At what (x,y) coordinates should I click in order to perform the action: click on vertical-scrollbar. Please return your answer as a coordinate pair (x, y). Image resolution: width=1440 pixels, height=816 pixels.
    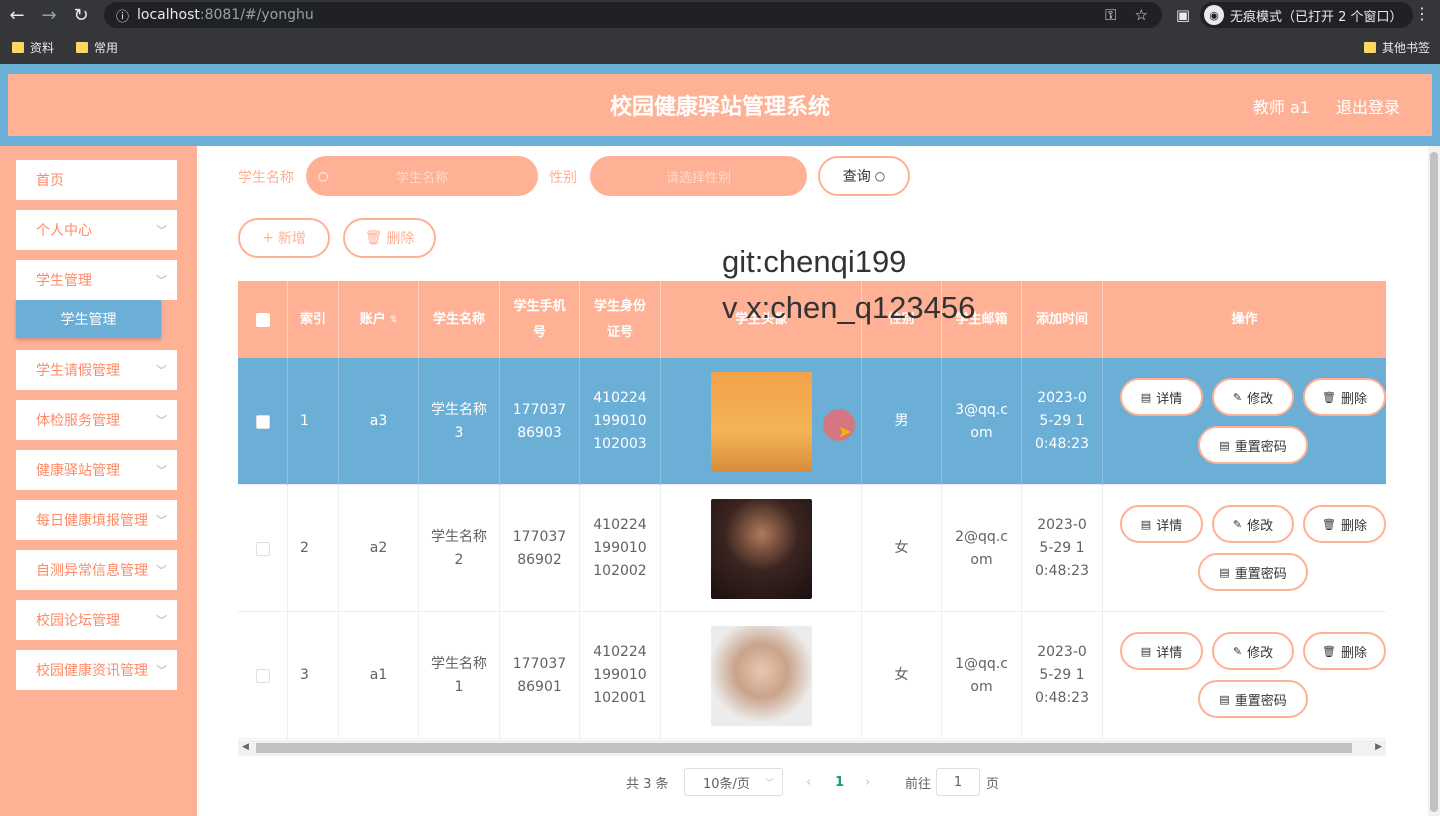
    Looking at the image, I should click on (1434, 481).